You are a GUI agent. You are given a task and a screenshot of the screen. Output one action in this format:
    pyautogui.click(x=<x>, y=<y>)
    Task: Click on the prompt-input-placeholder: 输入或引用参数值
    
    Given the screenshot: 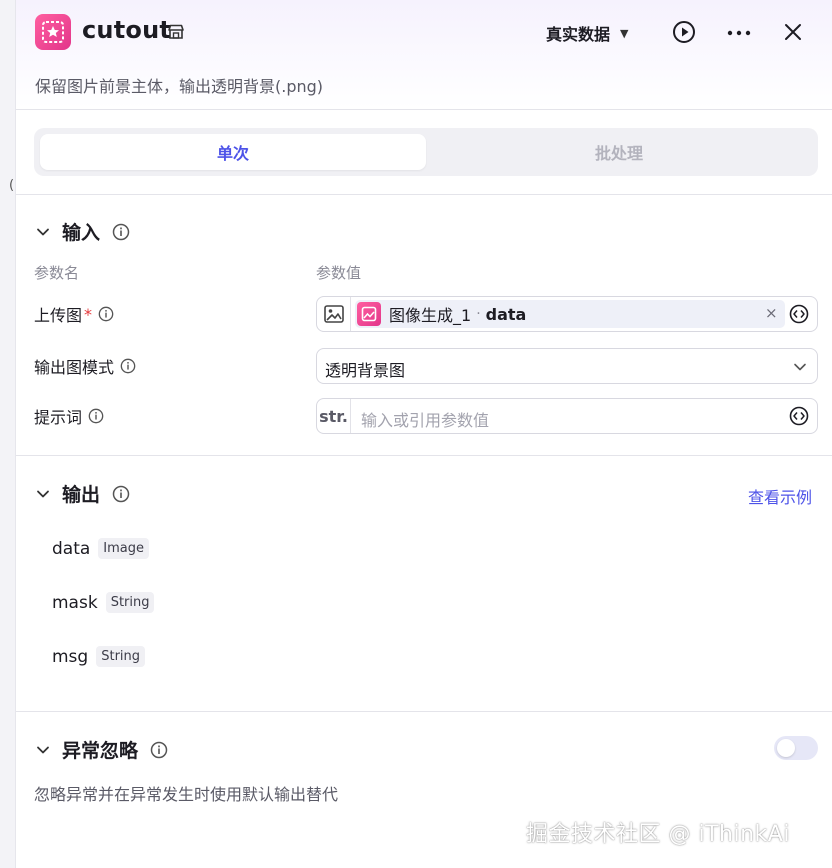 What is the action you would take?
    pyautogui.click(x=425, y=420)
    